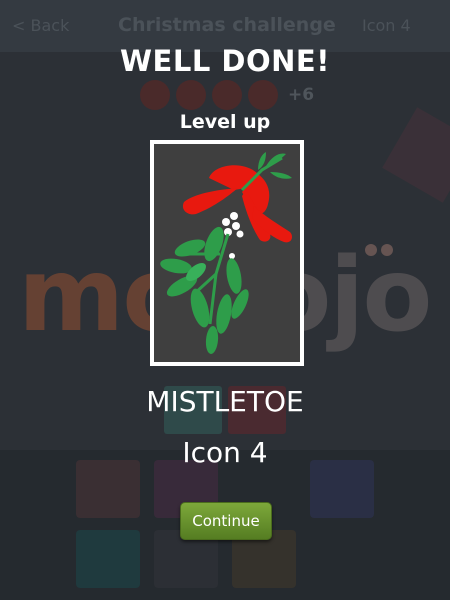 The image size is (450, 600). What do you see at coordinates (379, 250) in the screenshot?
I see `watermark-dots` at bounding box center [379, 250].